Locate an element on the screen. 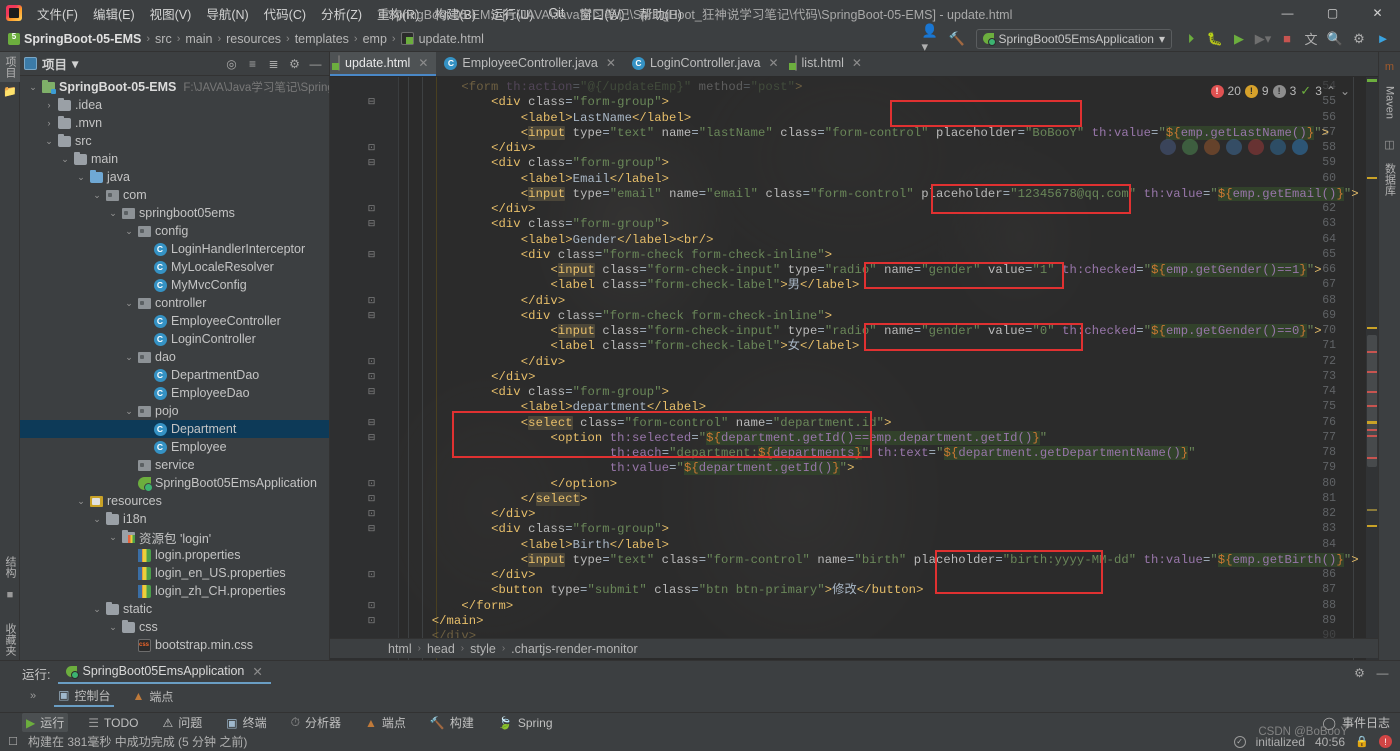 Image resolution: width=1400 pixels, height=751 pixels. tree-node-springboot05ems: ⌄ springboot05ems is located at coordinates (174, 213).